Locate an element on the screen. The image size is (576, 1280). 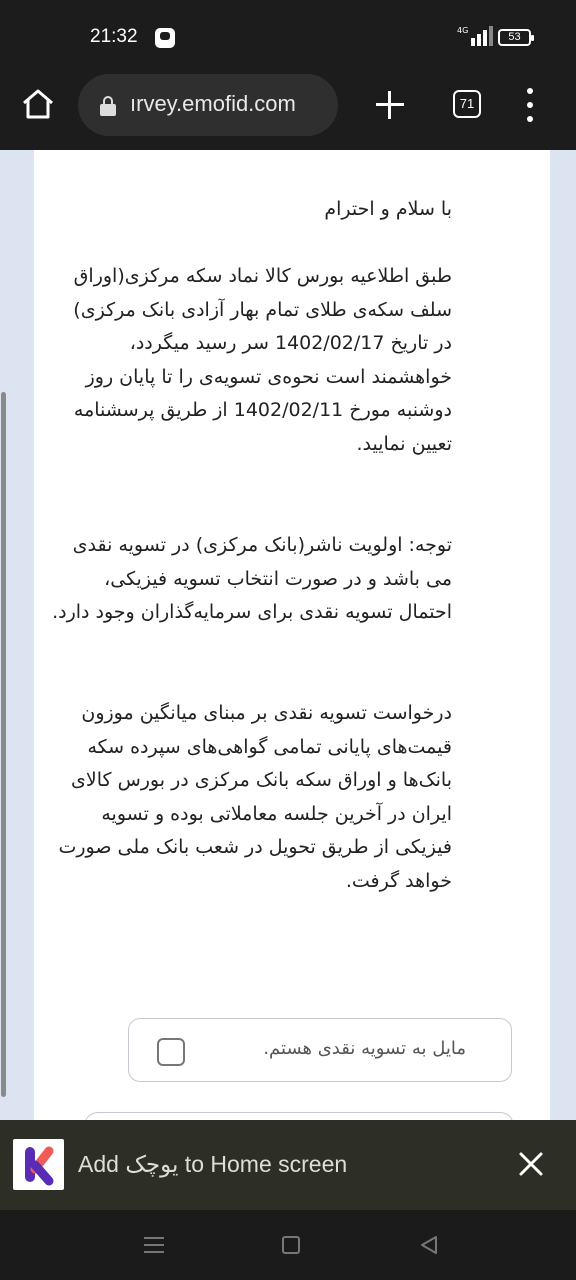
url-text: ırvey.emofid.com is located at coordinates (213, 103).